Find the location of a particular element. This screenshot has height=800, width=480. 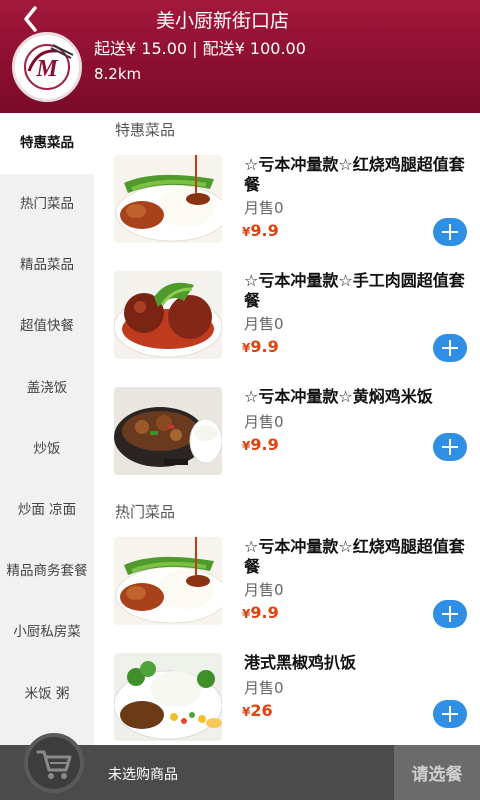

menu-item: ☆亏本冲量款☆手工肉圆超值套餐 月售0 ¥9.9 is located at coordinates (287, 319).